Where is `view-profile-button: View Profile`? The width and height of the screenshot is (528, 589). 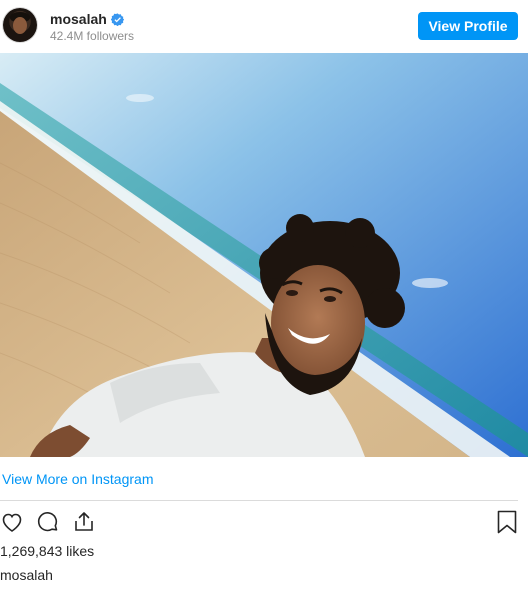 view-profile-button: View Profile is located at coordinates (468, 26).